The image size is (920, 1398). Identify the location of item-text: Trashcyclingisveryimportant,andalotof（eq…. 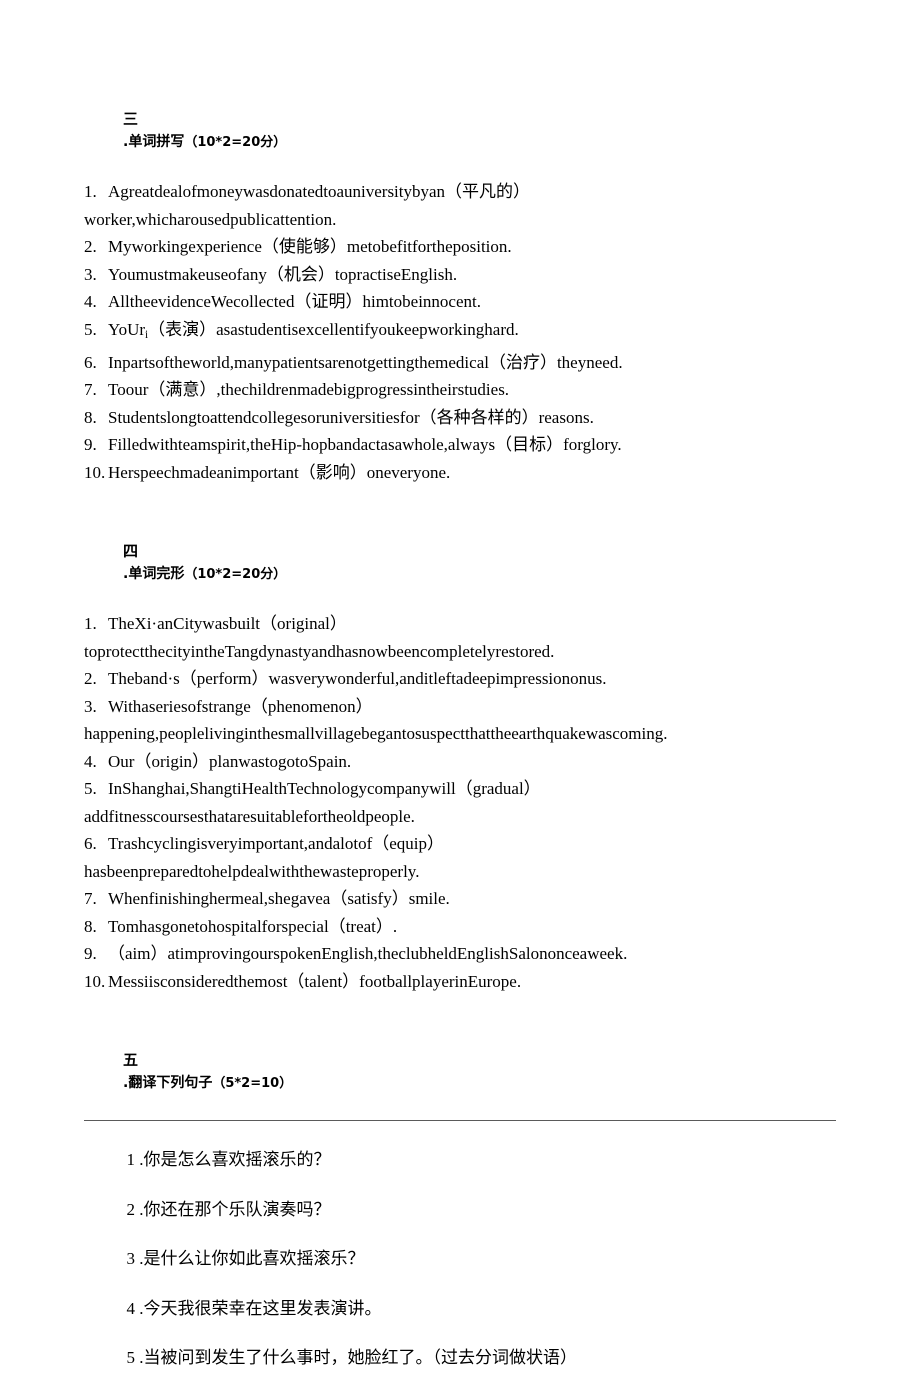
(276, 844).